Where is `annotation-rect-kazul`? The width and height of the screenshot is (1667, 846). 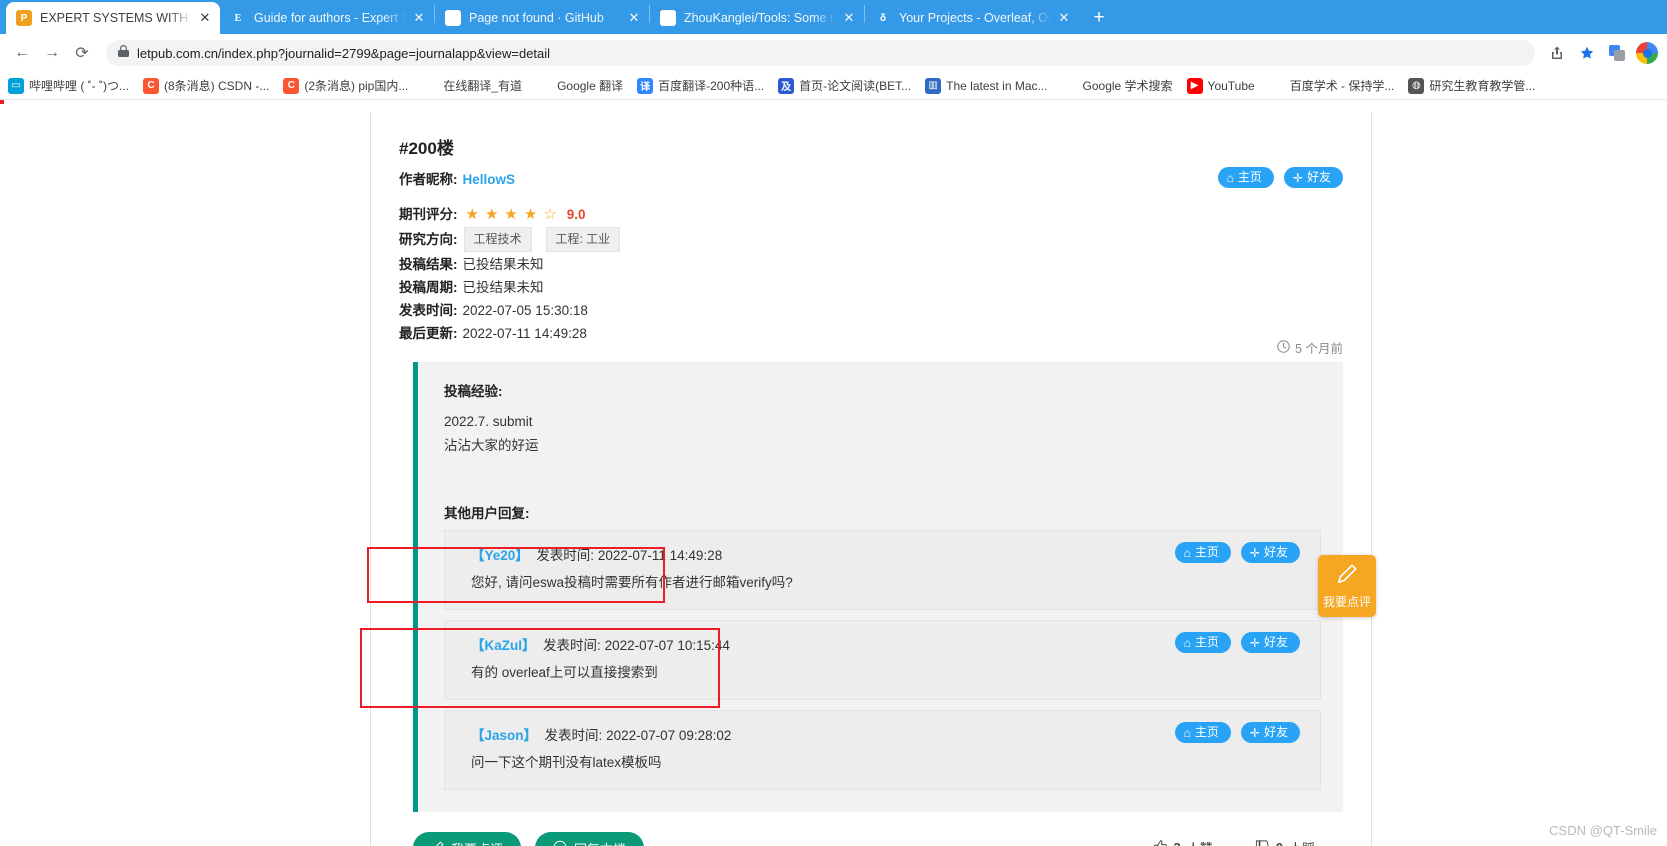
annotation-rect-kazul is located at coordinates (516, 575).